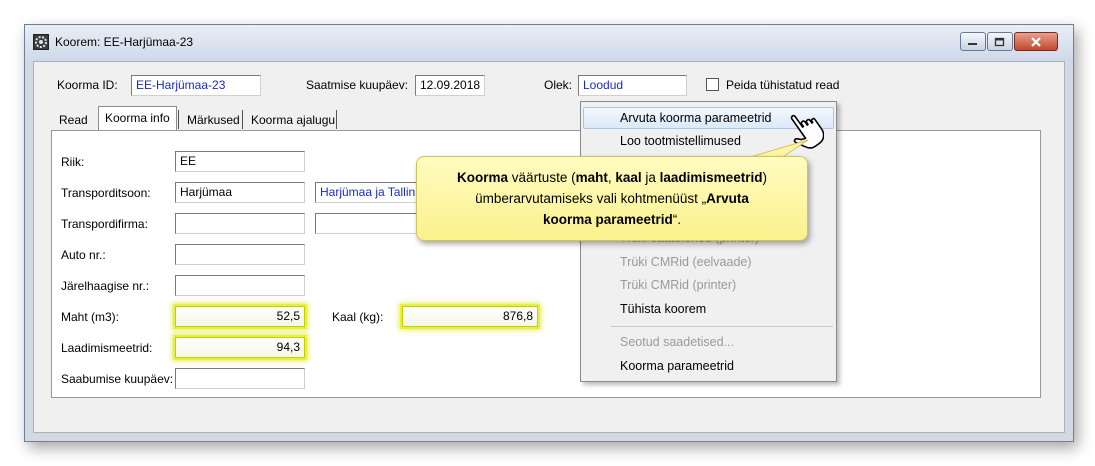  What do you see at coordinates (712, 84) in the screenshot?
I see `hide-cancelled-checkbox` at bounding box center [712, 84].